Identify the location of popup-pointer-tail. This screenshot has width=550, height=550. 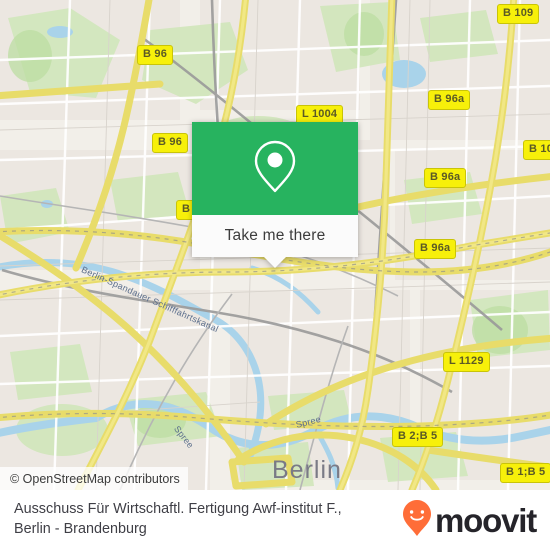
(275, 262).